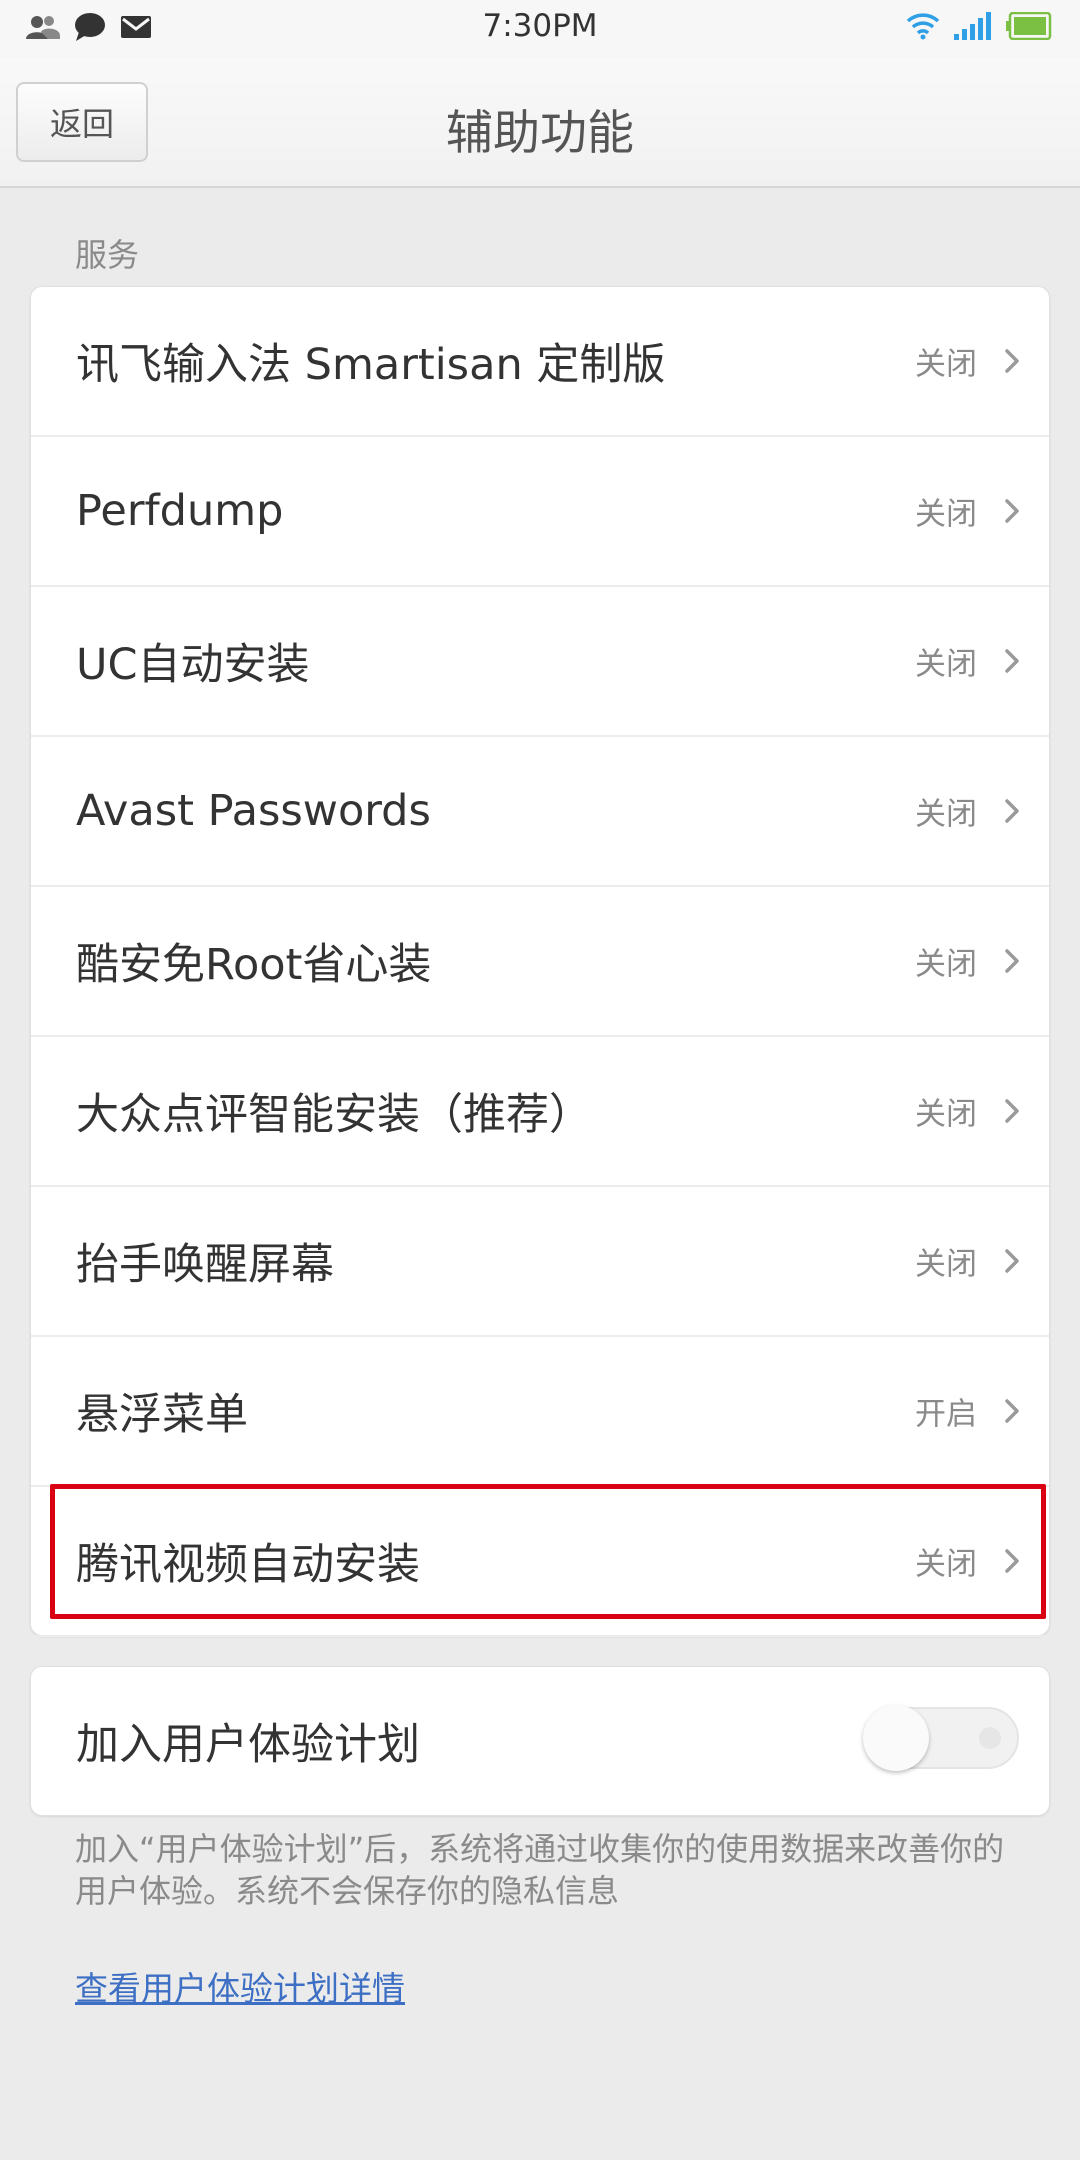 Image resolution: width=1080 pixels, height=2160 pixels. Describe the element at coordinates (540, 1262) in the screenshot. I see `service-row-raise-to-wake: 抬手唤醒屏幕 关闭` at that location.